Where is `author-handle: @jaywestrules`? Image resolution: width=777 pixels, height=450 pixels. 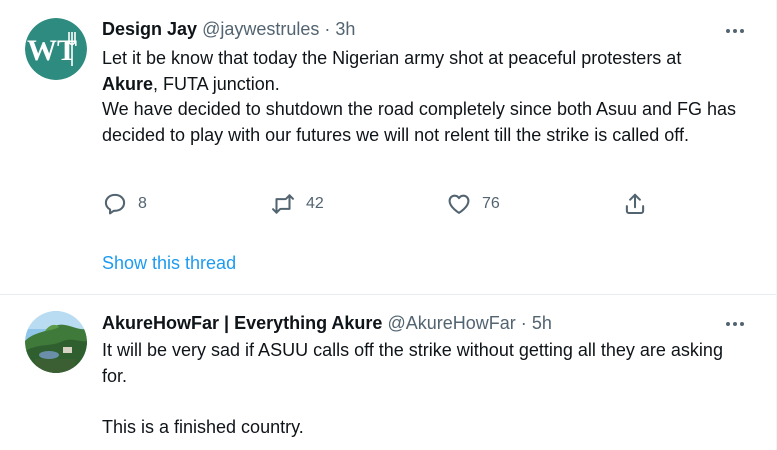 author-handle: @jaywestrules is located at coordinates (260, 29).